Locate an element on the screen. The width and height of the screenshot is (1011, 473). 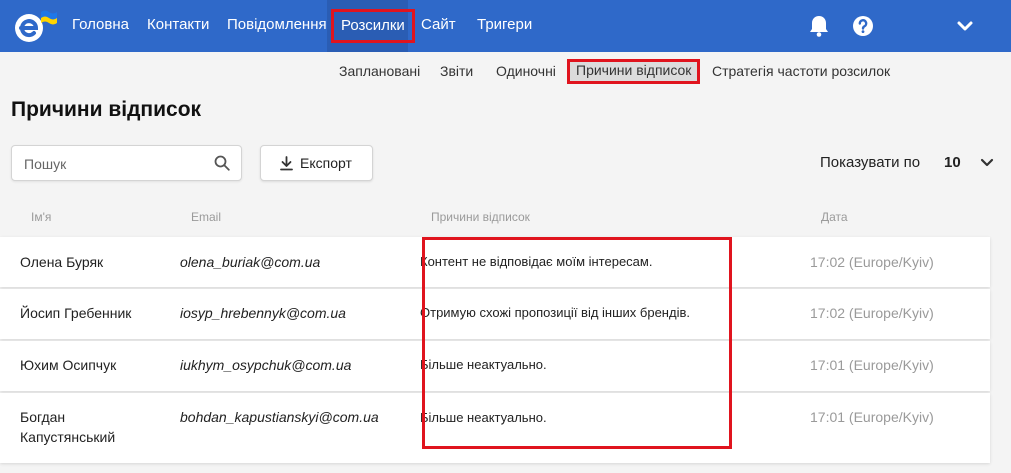
nav-item-label: Розсилки is located at coordinates (373, 26).